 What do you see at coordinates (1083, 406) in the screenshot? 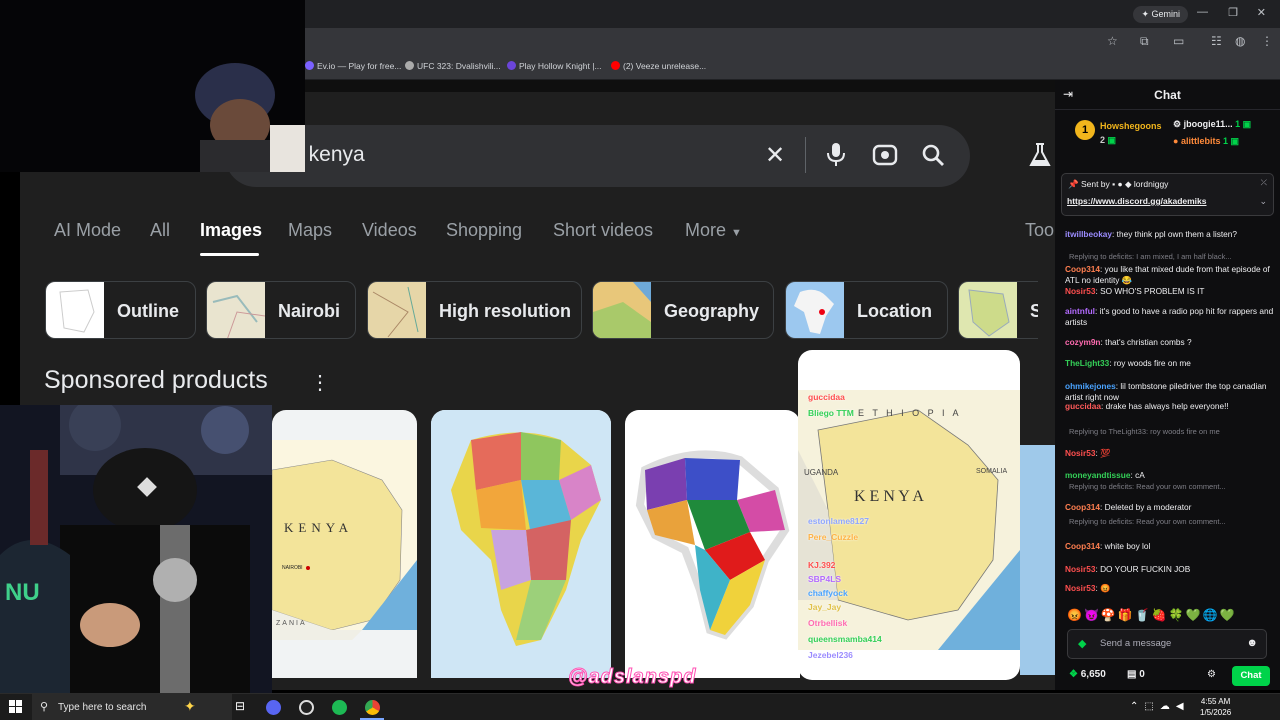
I see `chat-username: guccidaa` at bounding box center [1083, 406].